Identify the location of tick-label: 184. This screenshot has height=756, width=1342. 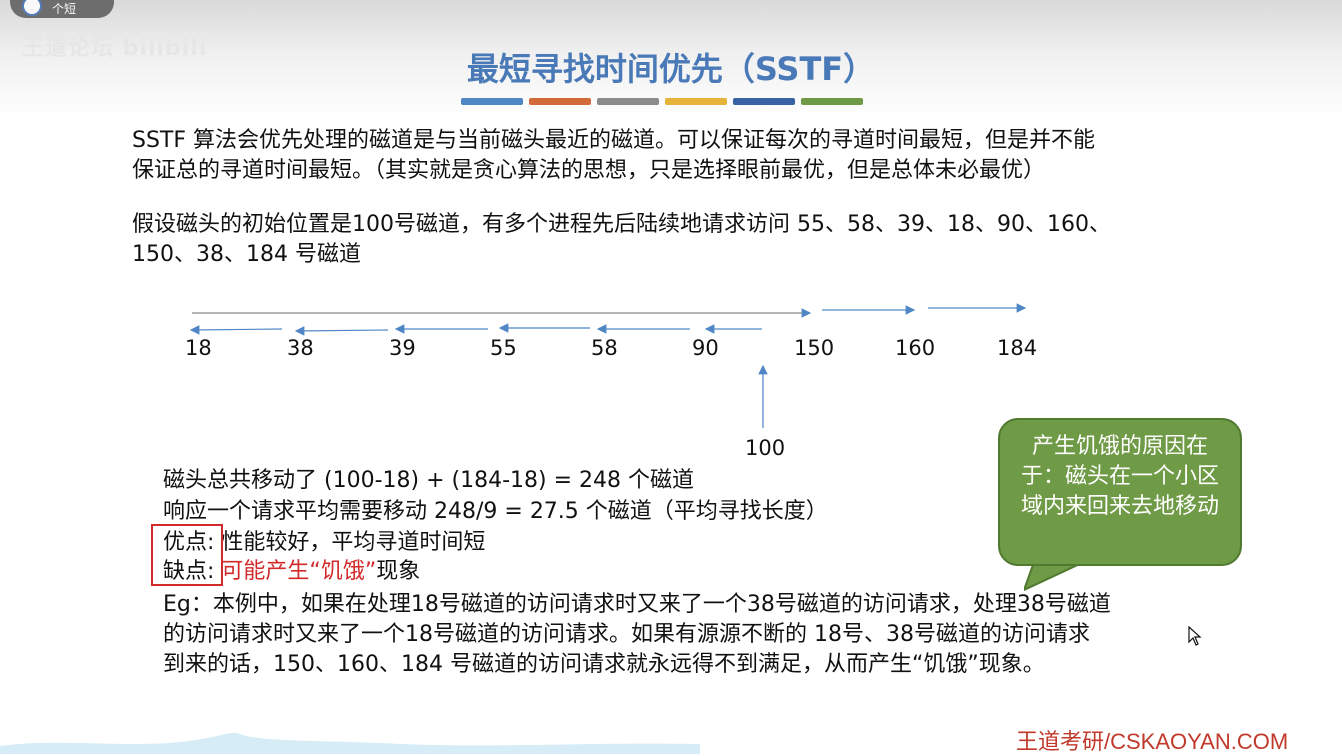
(1017, 348).